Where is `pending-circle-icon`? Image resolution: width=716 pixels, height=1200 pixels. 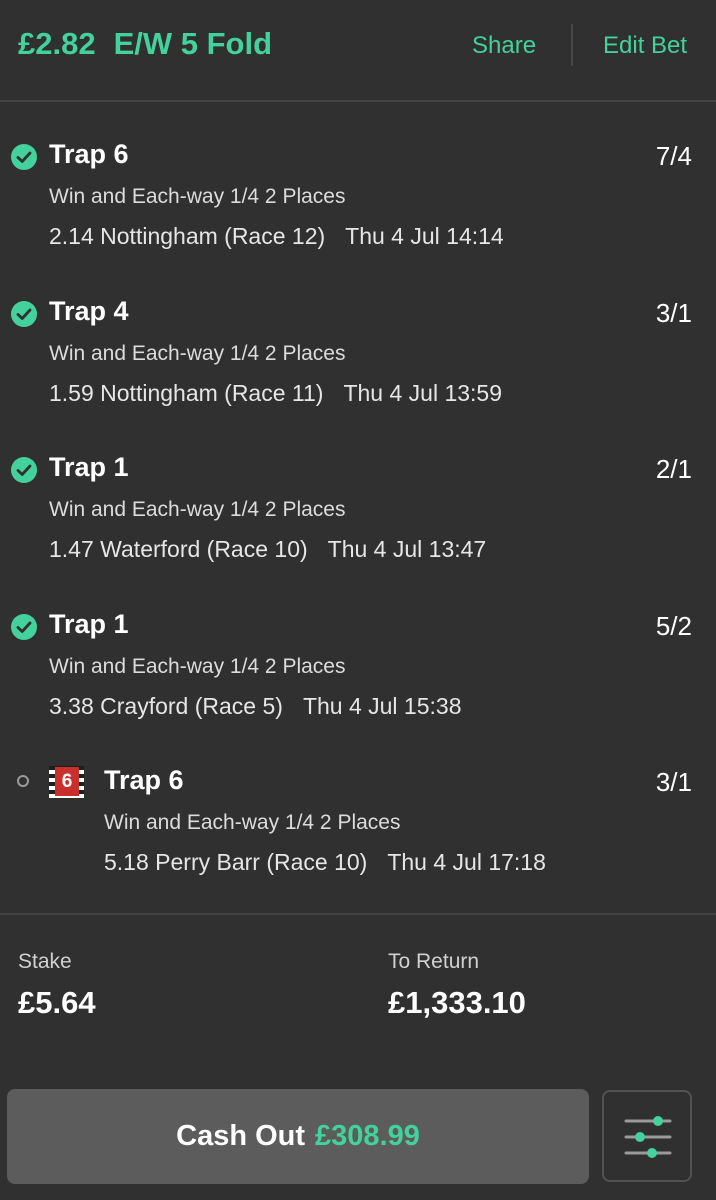
pending-circle-icon is located at coordinates (23, 781).